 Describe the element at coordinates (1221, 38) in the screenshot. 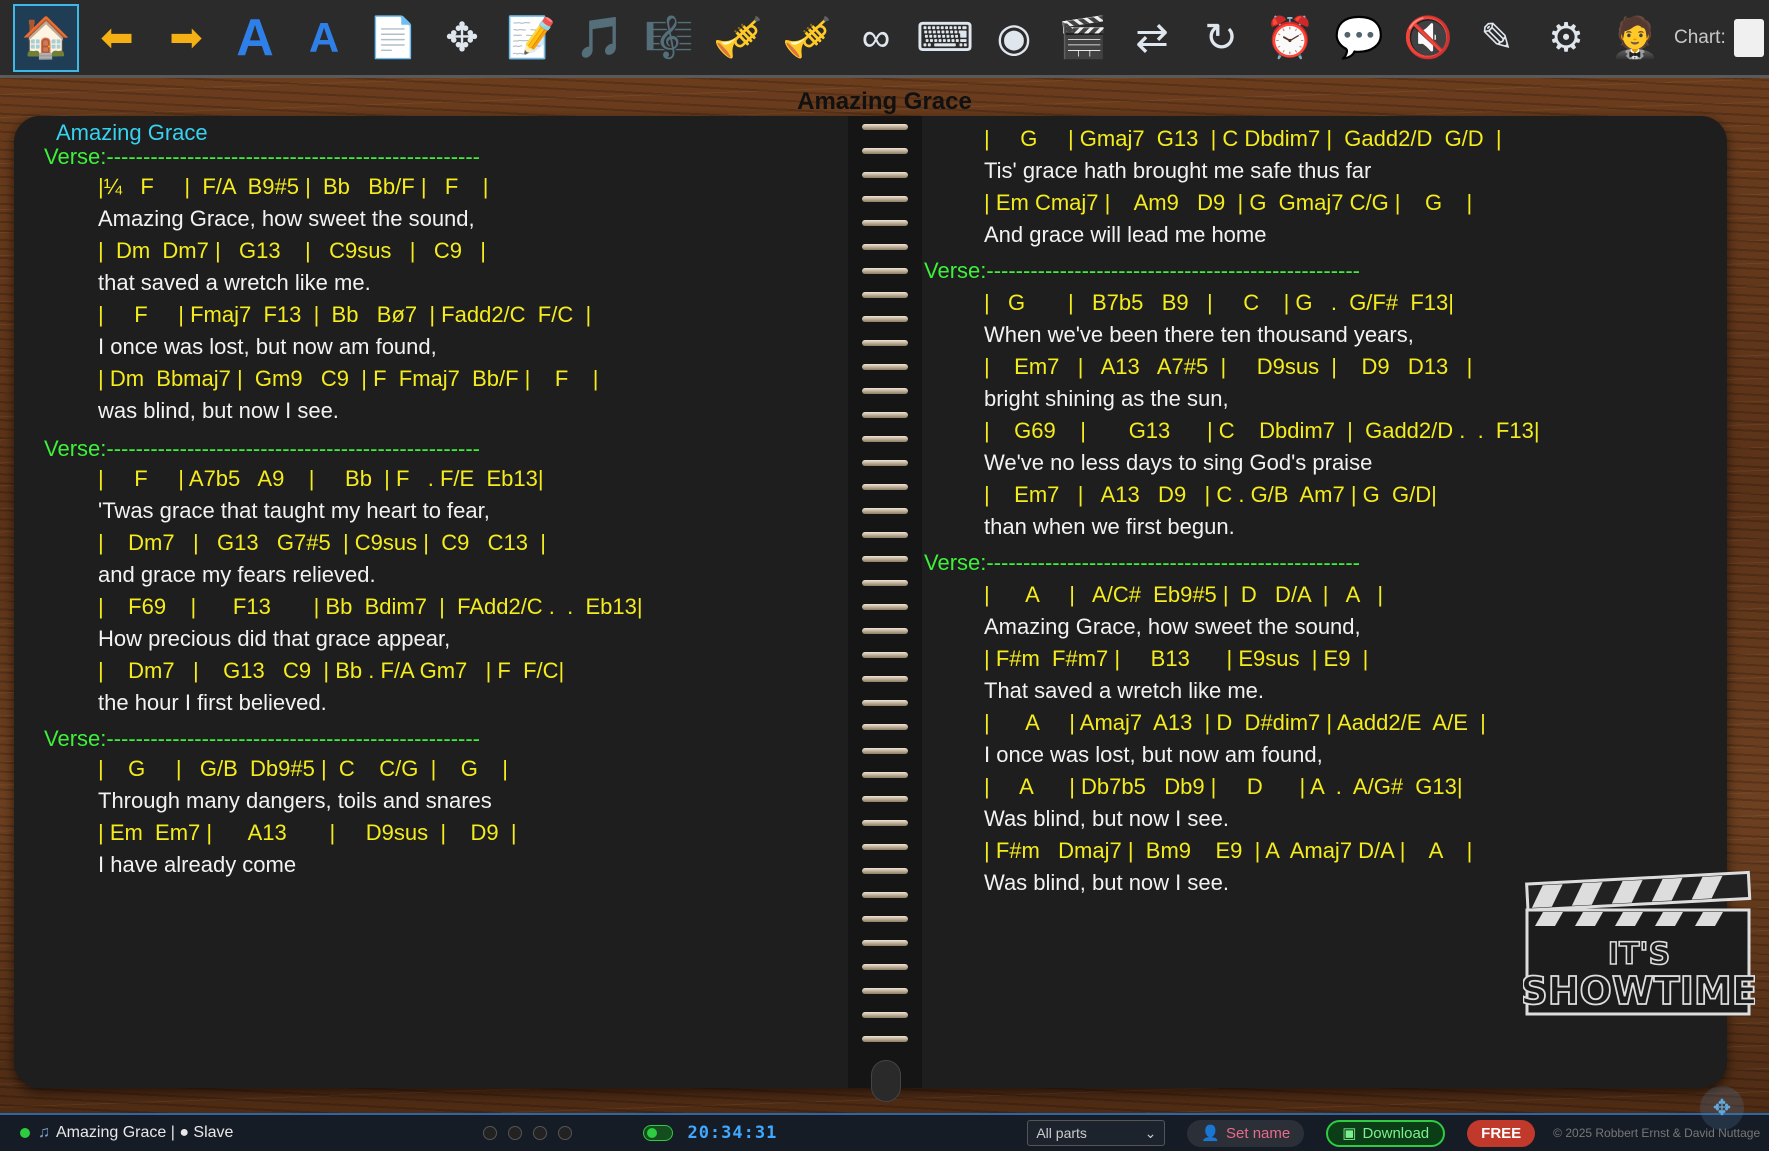

I see `rotate-button: ↻` at that location.